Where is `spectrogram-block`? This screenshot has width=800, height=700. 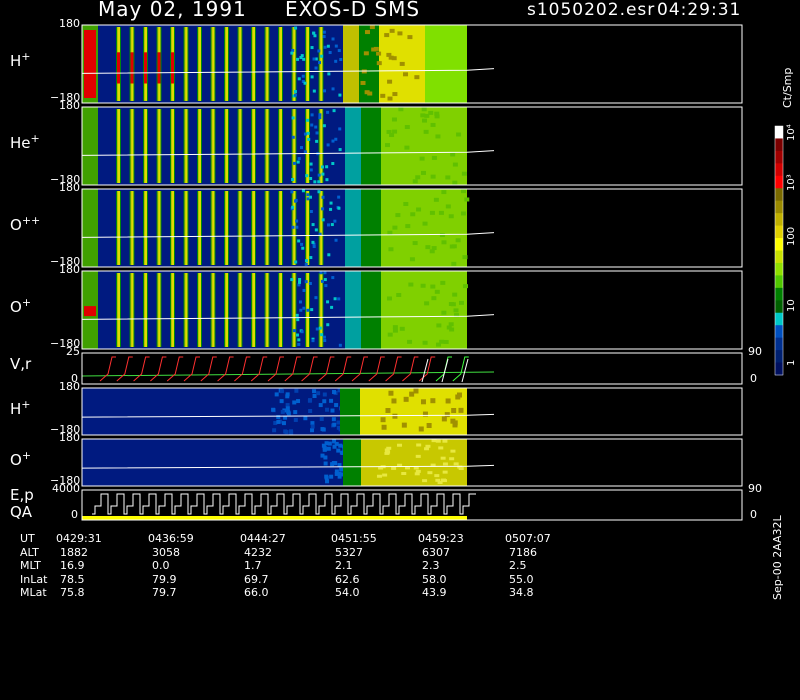
spectrogram-block is located at coordinates (414, 462).